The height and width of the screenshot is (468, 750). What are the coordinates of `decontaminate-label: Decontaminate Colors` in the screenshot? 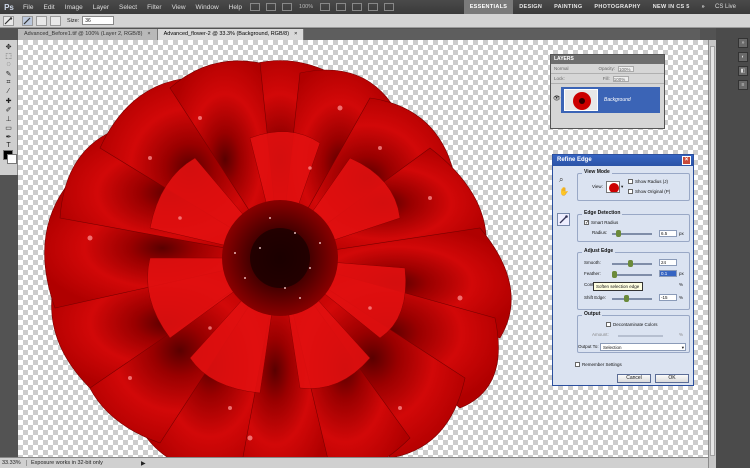 It's located at (635, 324).